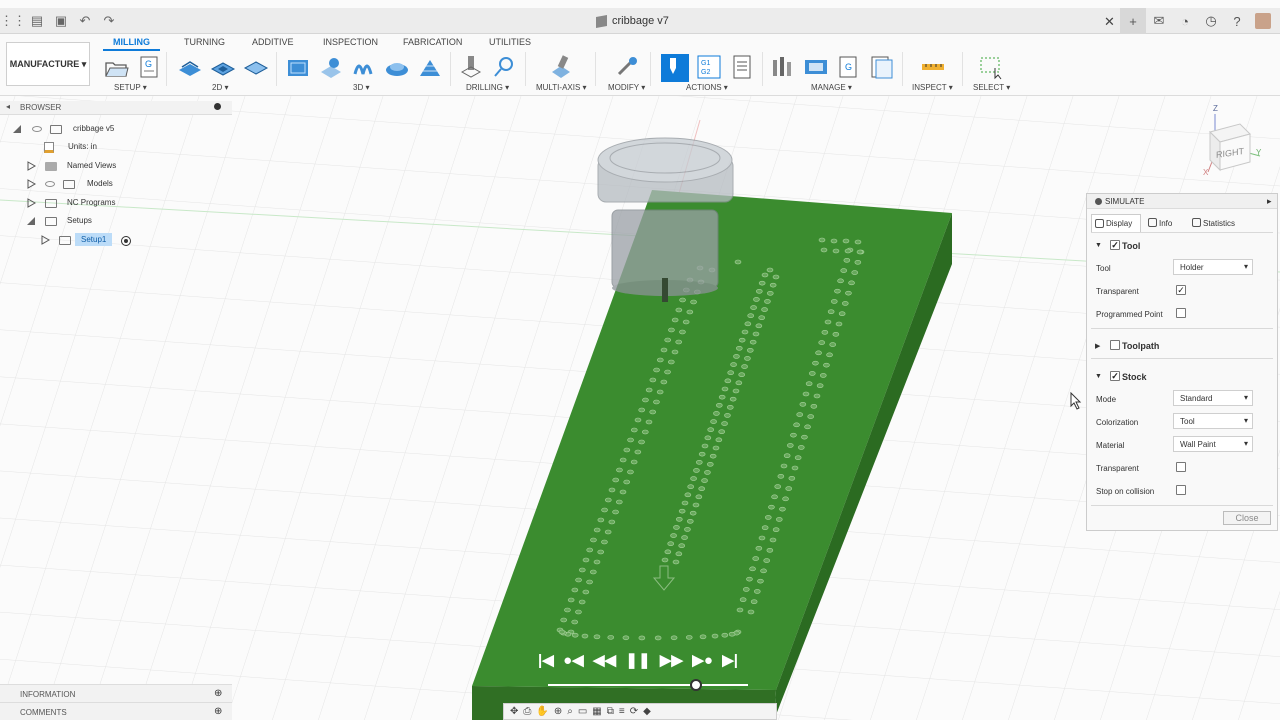 The width and height of the screenshot is (1280, 720). I want to click on actions-group-label: ACTIONS ▾, so click(707, 87).